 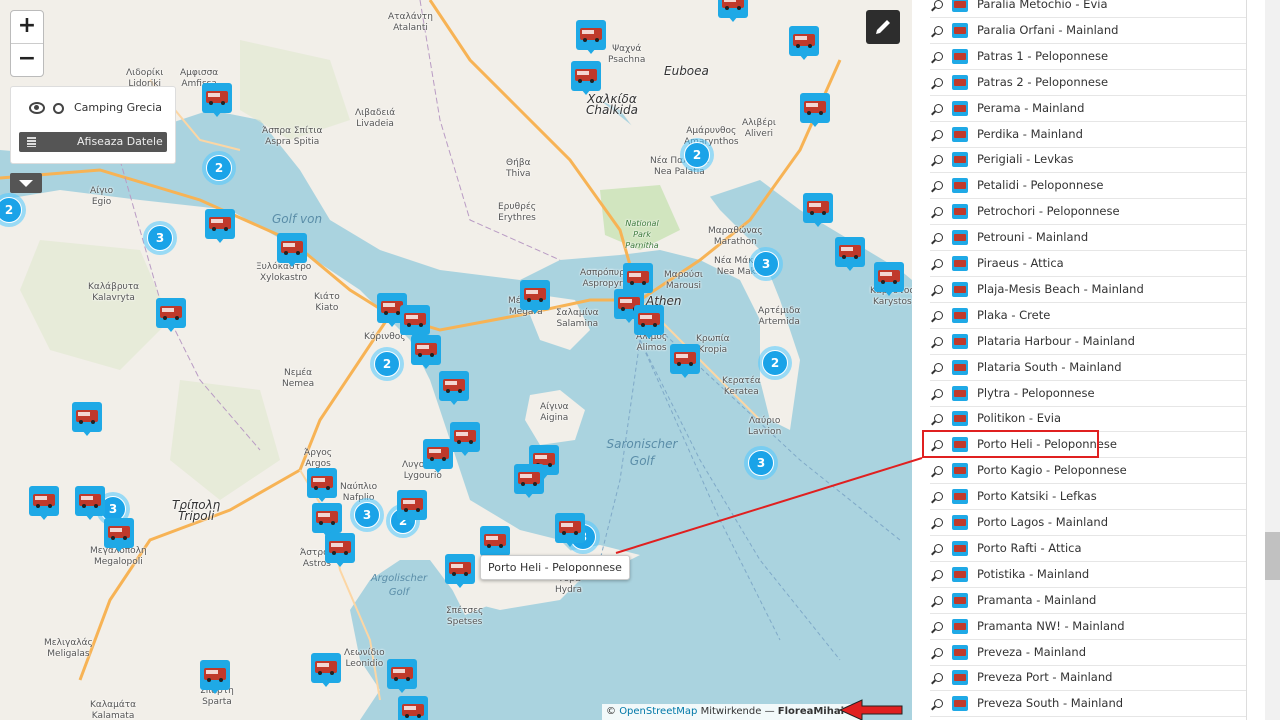 I want to click on list-item: Plaja-Mesis Beach - Mainland, so click(x=1088, y=290).